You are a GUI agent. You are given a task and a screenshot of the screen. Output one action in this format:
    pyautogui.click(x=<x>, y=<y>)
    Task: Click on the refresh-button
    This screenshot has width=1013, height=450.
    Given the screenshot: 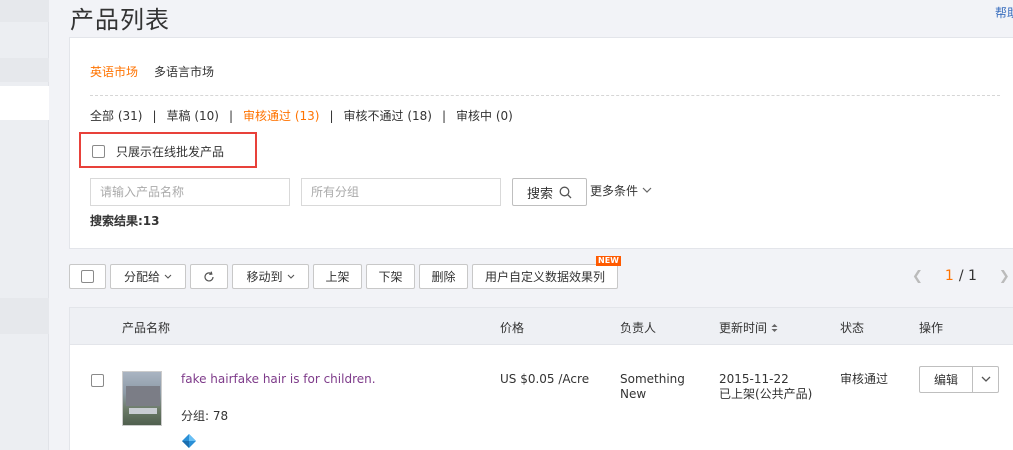 What is the action you would take?
    pyautogui.click(x=209, y=276)
    